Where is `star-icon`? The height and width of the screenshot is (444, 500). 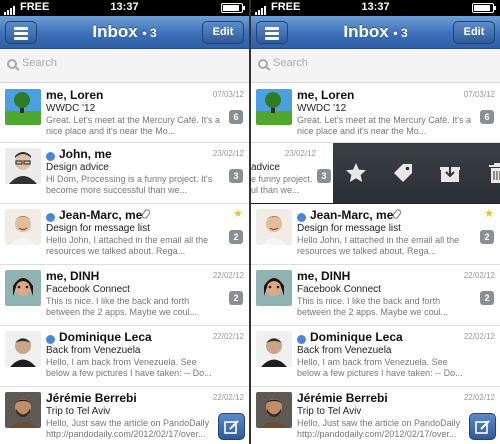
star-icon is located at coordinates (356, 172).